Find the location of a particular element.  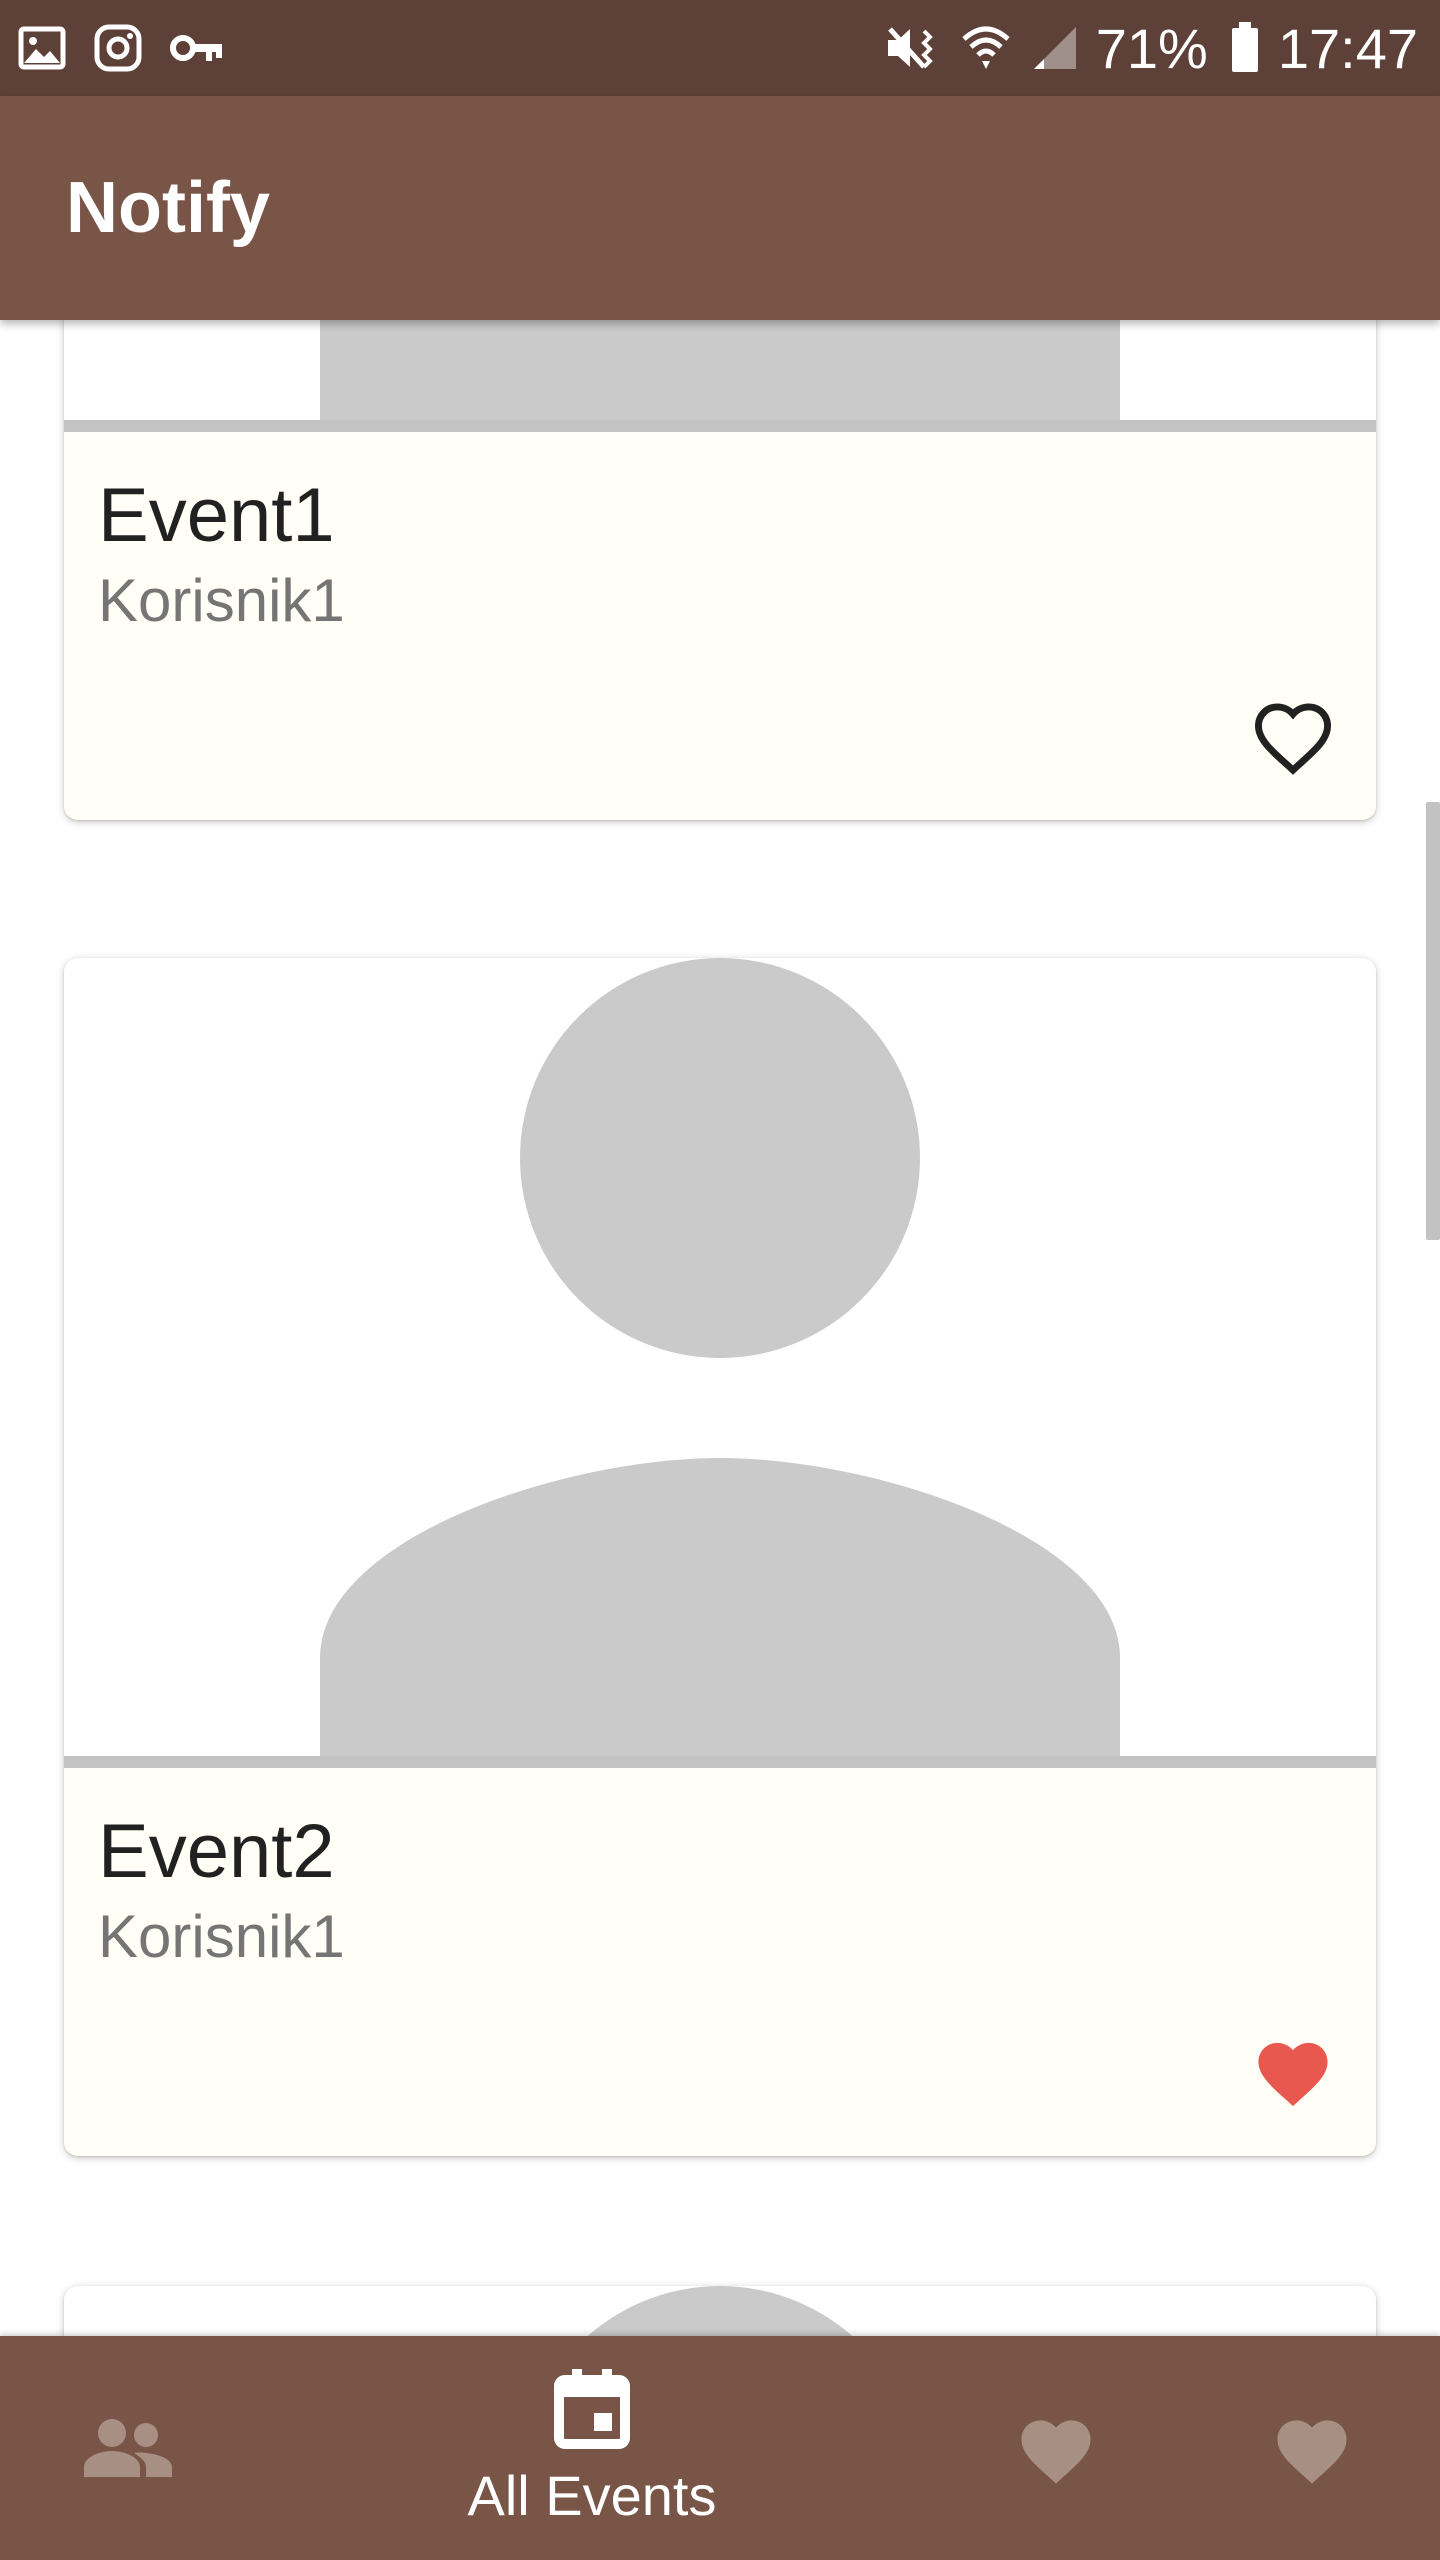

instagram-icon is located at coordinates (118, 48).